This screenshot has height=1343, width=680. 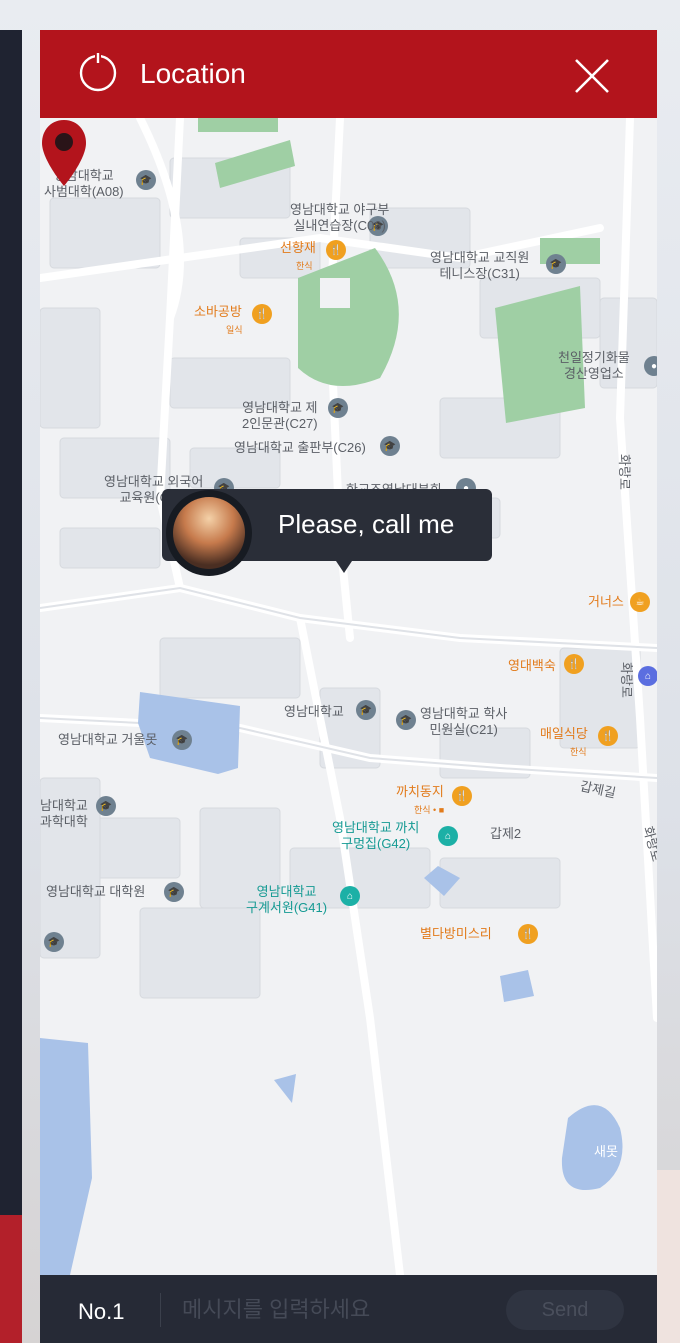 What do you see at coordinates (287, 899) in the screenshot?
I see `map-label-g41: 영남대학교 구계서원(G41)` at bounding box center [287, 899].